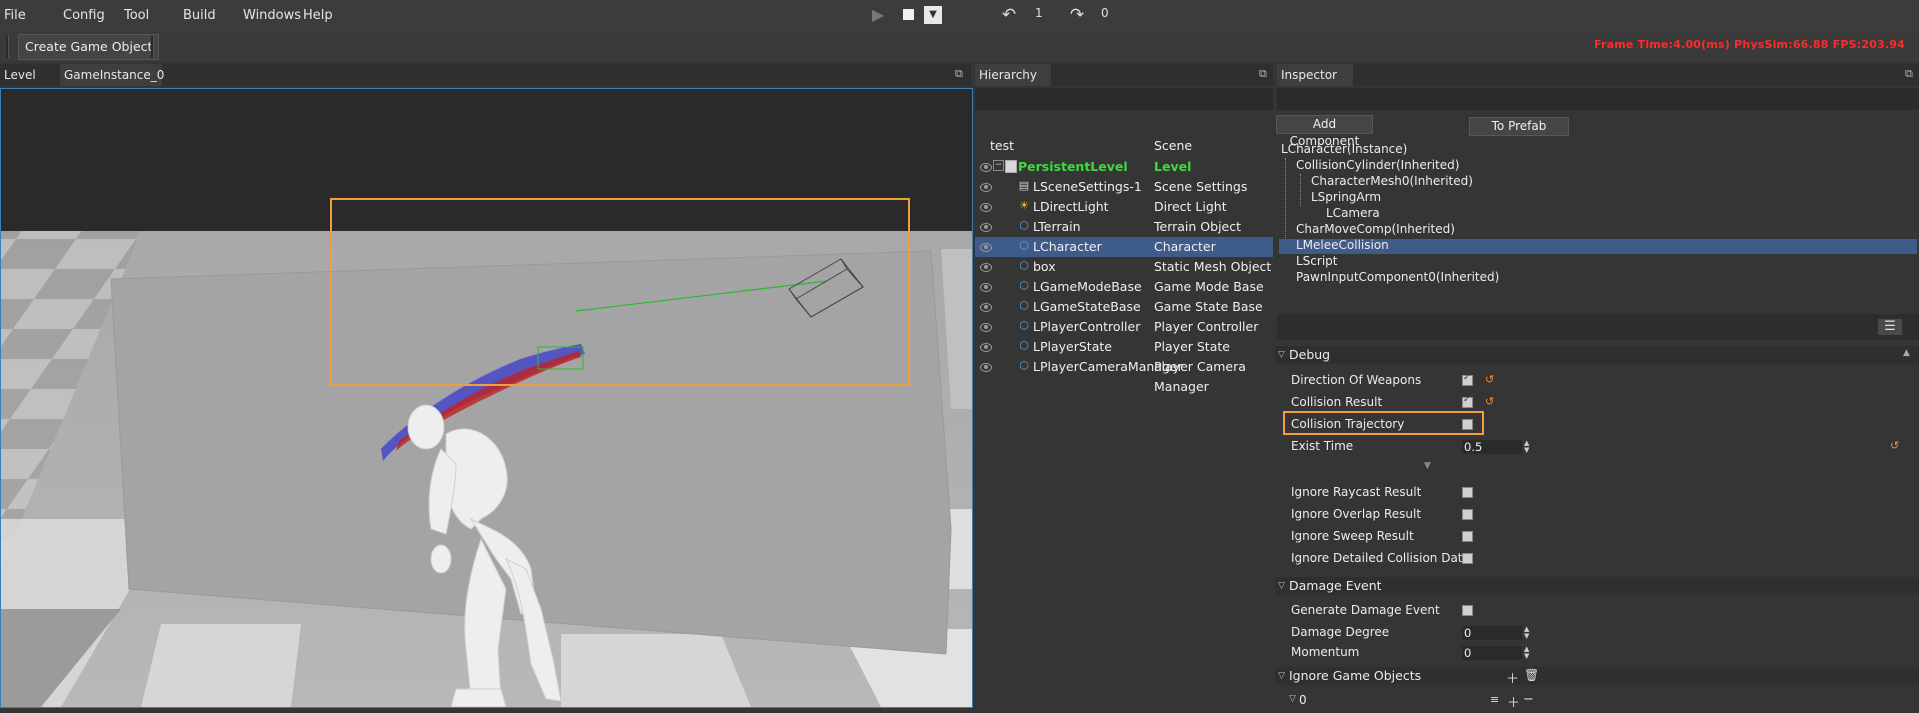 The height and width of the screenshot is (713, 1919). What do you see at coordinates (1531, 675) in the screenshot?
I see `trash-icon: 🗑` at bounding box center [1531, 675].